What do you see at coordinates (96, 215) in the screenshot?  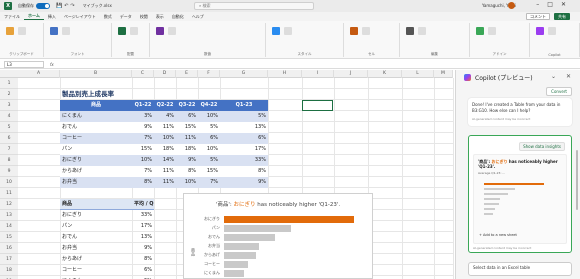 I see `pivot-cell: おにぎり` at bounding box center [96, 215].